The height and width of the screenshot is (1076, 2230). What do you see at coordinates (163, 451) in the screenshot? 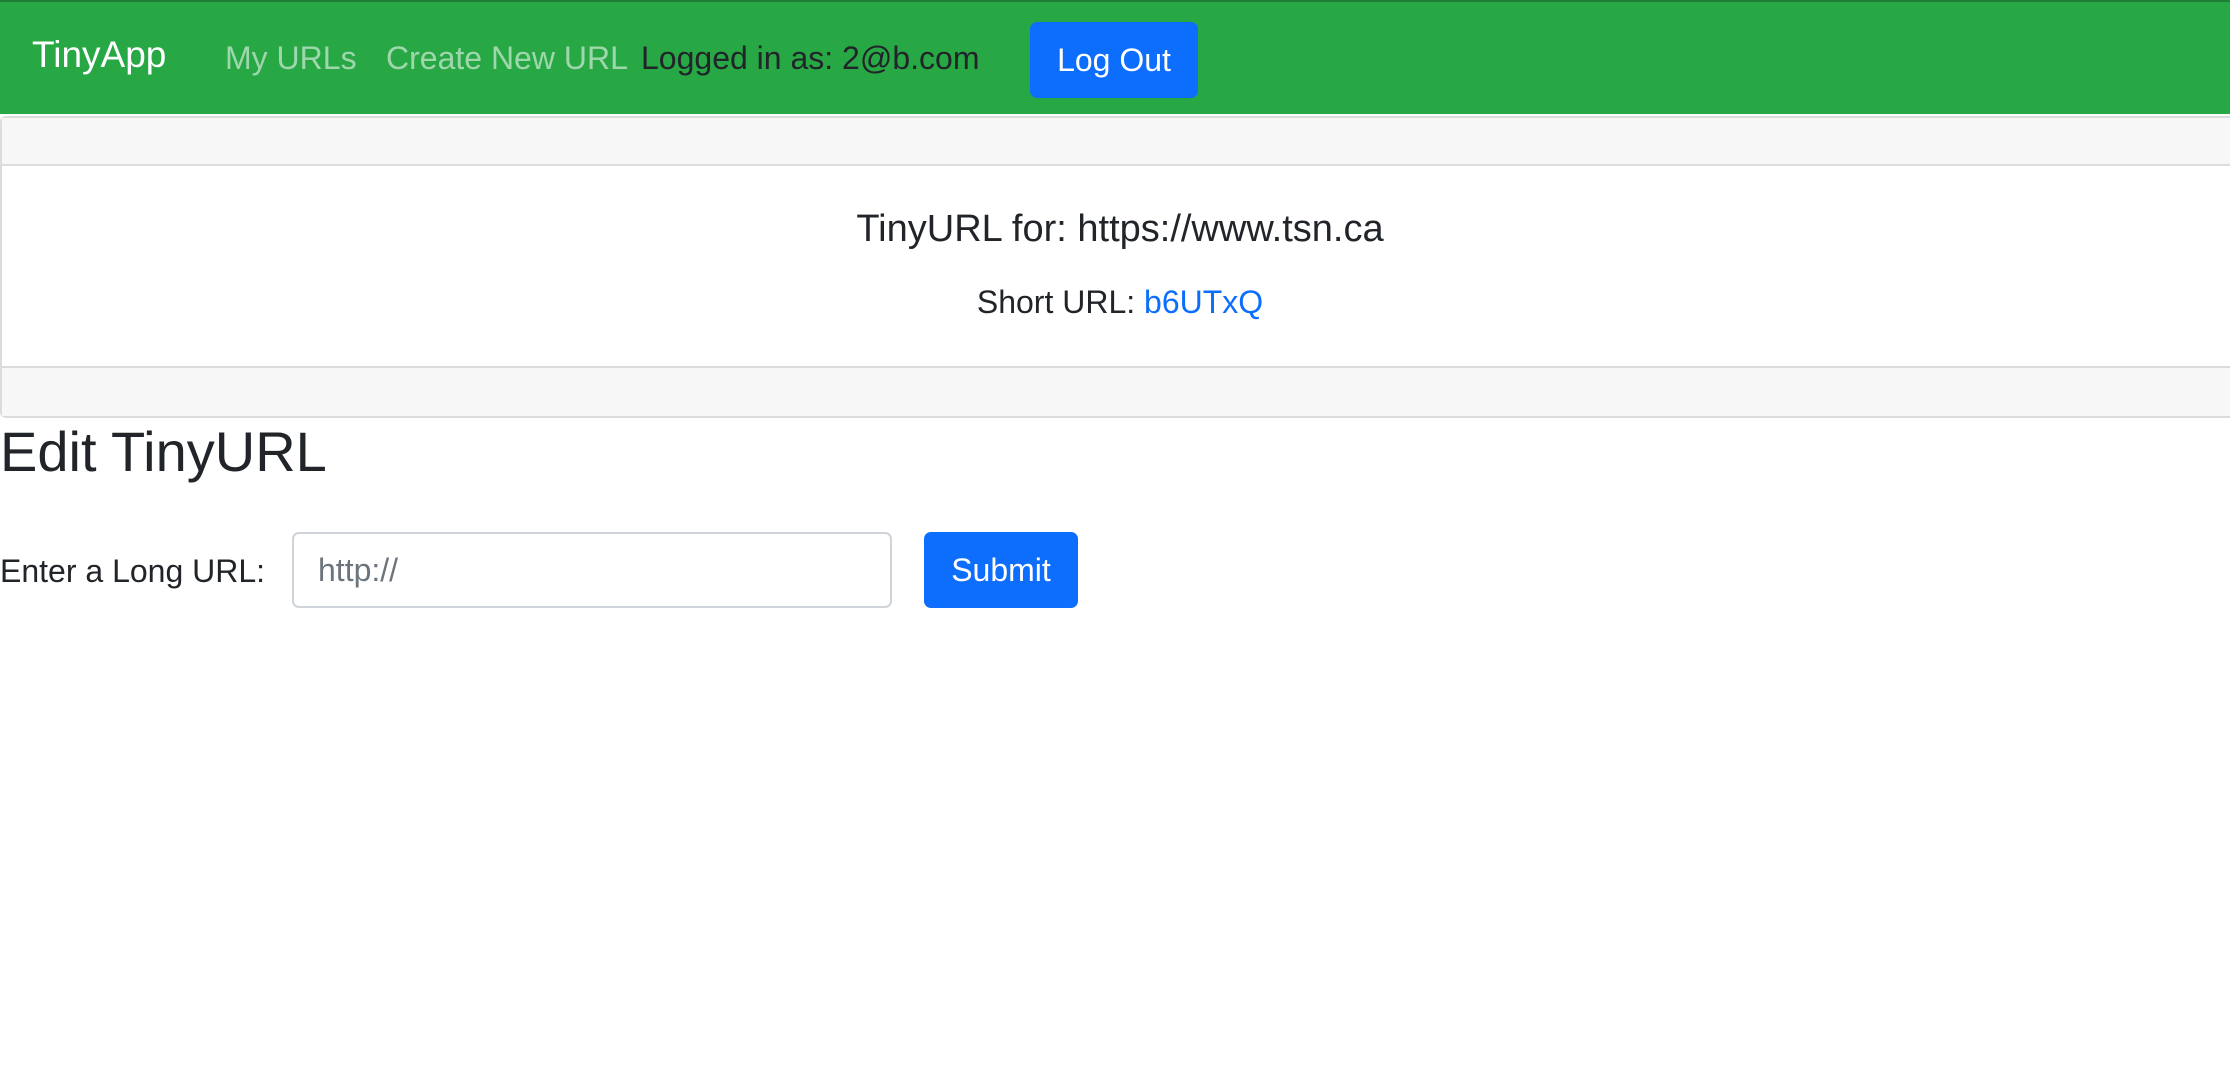
I see `edit-heading: Edit TinyURL` at bounding box center [163, 451].